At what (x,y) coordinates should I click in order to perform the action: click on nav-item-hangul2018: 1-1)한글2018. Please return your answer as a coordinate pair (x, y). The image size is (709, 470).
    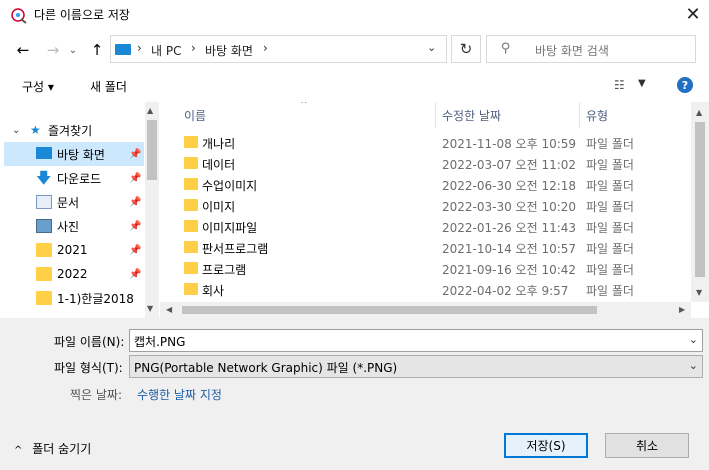
    Looking at the image, I should click on (74, 298).